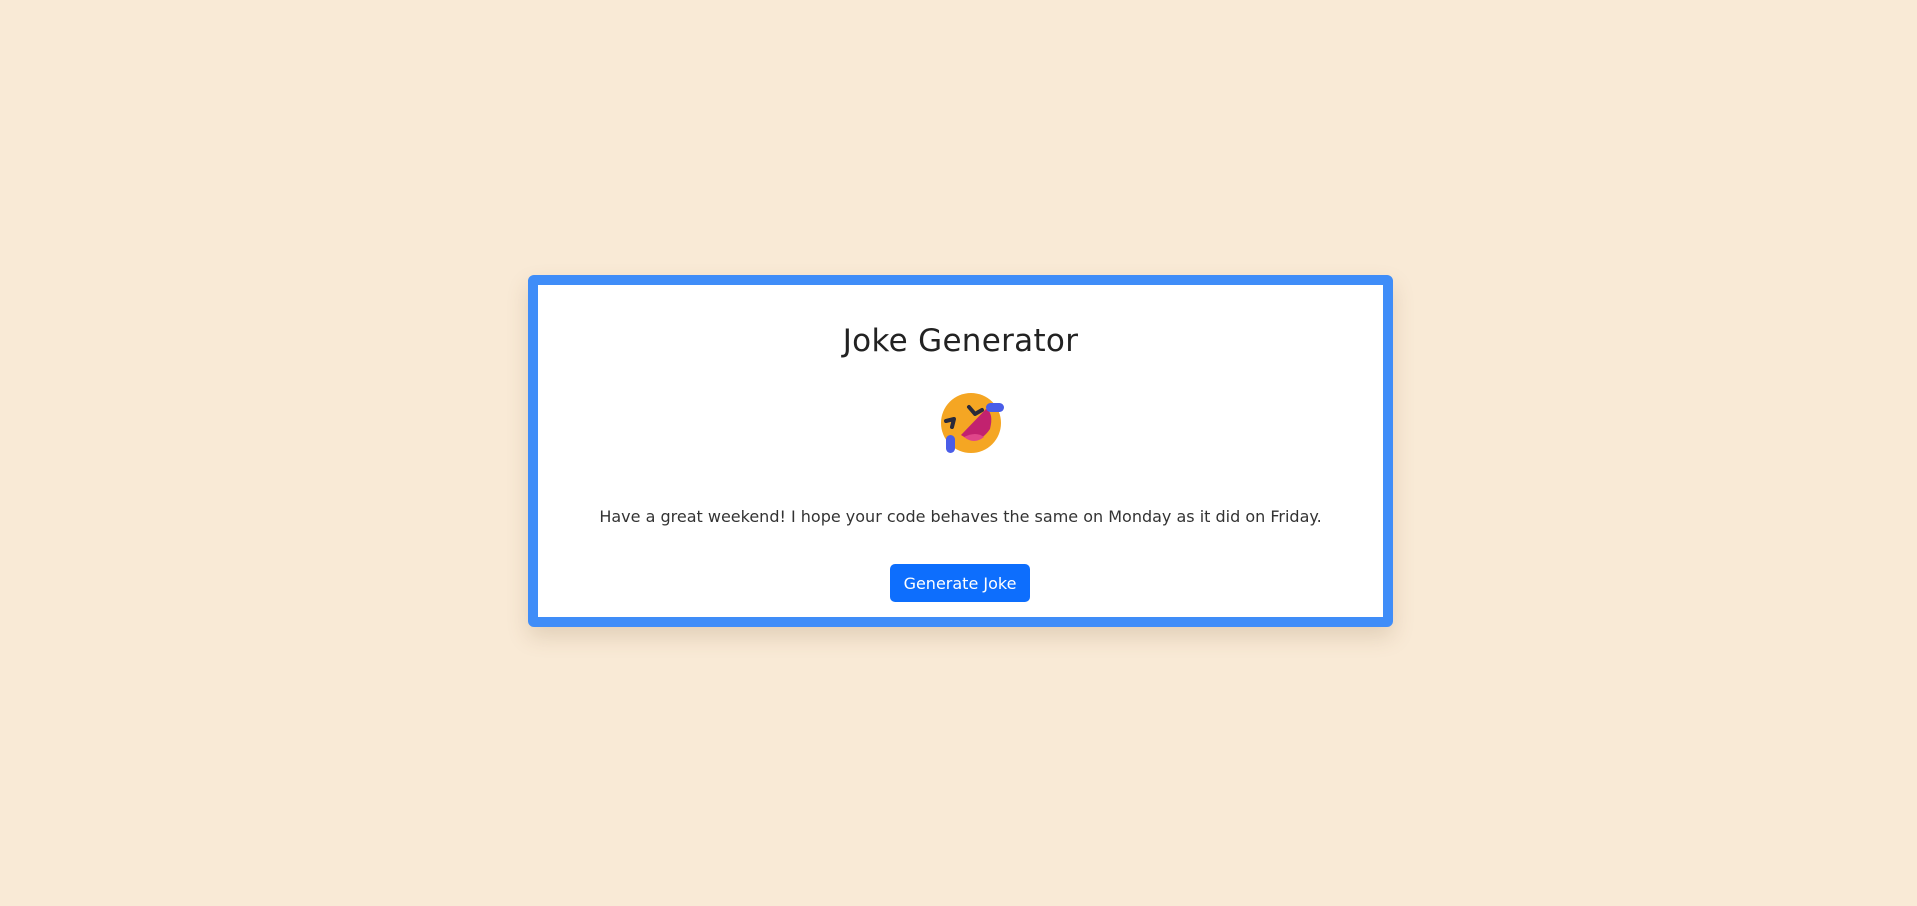 The width and height of the screenshot is (1917, 906). What do you see at coordinates (960, 341) in the screenshot?
I see `page-title: Joke Generator` at bounding box center [960, 341].